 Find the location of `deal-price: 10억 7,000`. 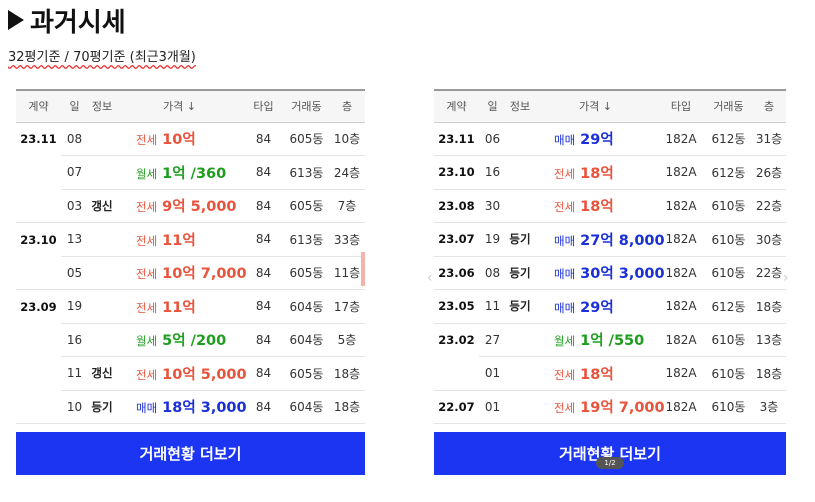

deal-price: 10억 7,000 is located at coordinates (204, 274).